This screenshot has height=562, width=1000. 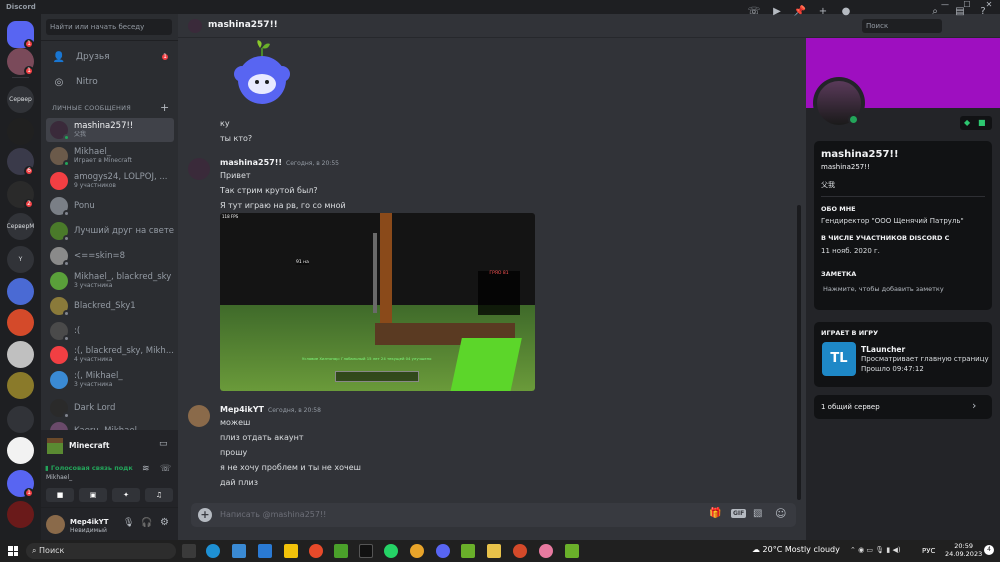 I want to click on mic-icon: 🎙, so click(x=128, y=523).